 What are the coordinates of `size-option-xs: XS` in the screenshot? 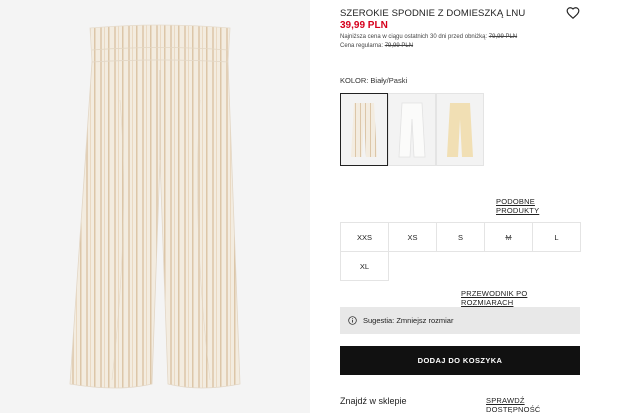 It's located at (412, 237).